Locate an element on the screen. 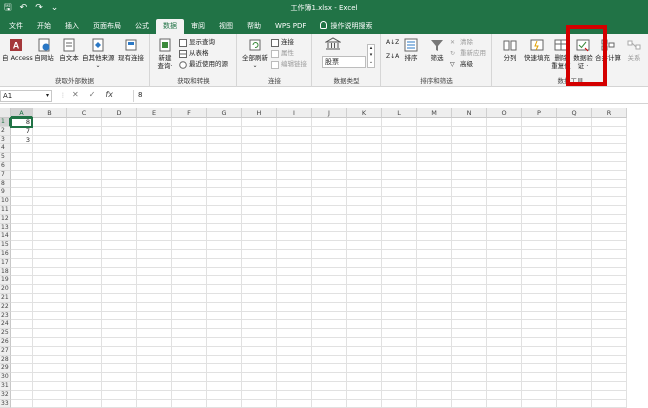 This screenshot has height=408, width=648. column-header: N is located at coordinates (469, 113).